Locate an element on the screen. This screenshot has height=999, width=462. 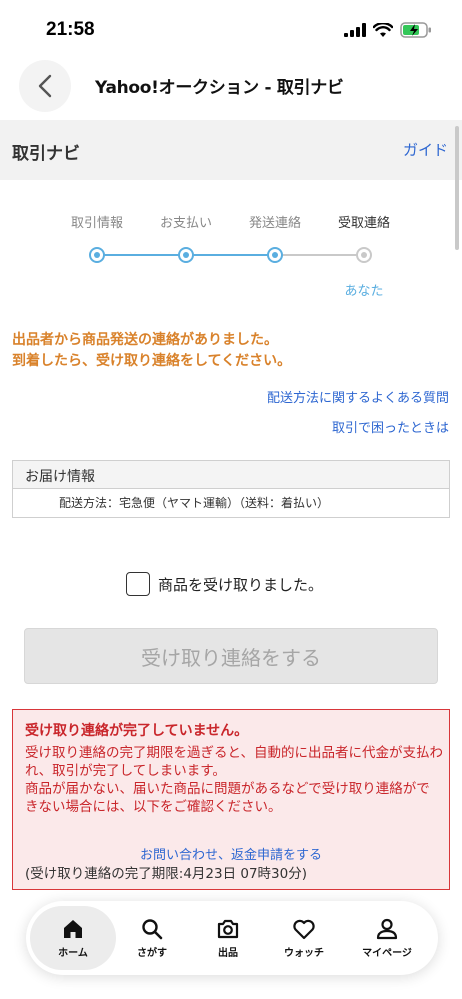
section-title: 取引ナビ is located at coordinates (46, 154).